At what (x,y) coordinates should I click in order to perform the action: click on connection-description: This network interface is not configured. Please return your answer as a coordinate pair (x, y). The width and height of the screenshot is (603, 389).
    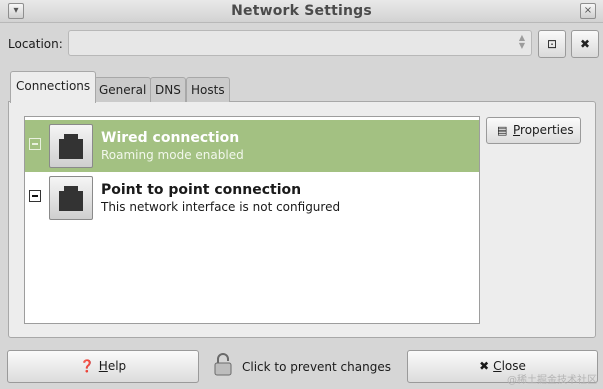
    Looking at the image, I should click on (221, 207).